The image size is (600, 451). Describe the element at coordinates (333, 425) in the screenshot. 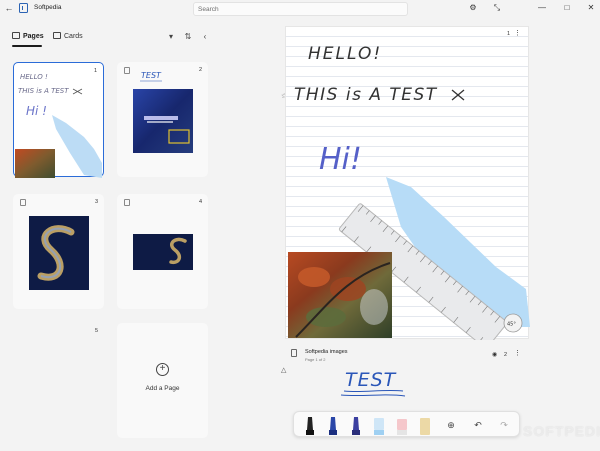

I see `blue-pen-tool` at that location.